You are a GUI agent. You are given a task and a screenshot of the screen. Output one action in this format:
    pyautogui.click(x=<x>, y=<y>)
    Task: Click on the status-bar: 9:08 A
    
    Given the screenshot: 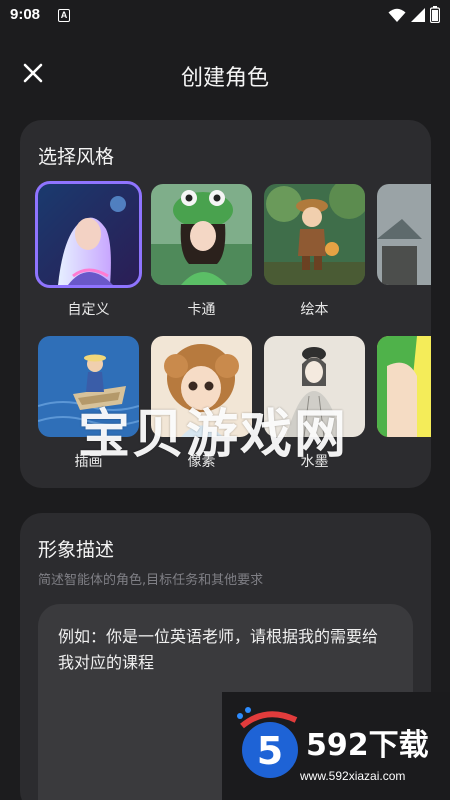 What is the action you would take?
    pyautogui.click(x=225, y=16)
    